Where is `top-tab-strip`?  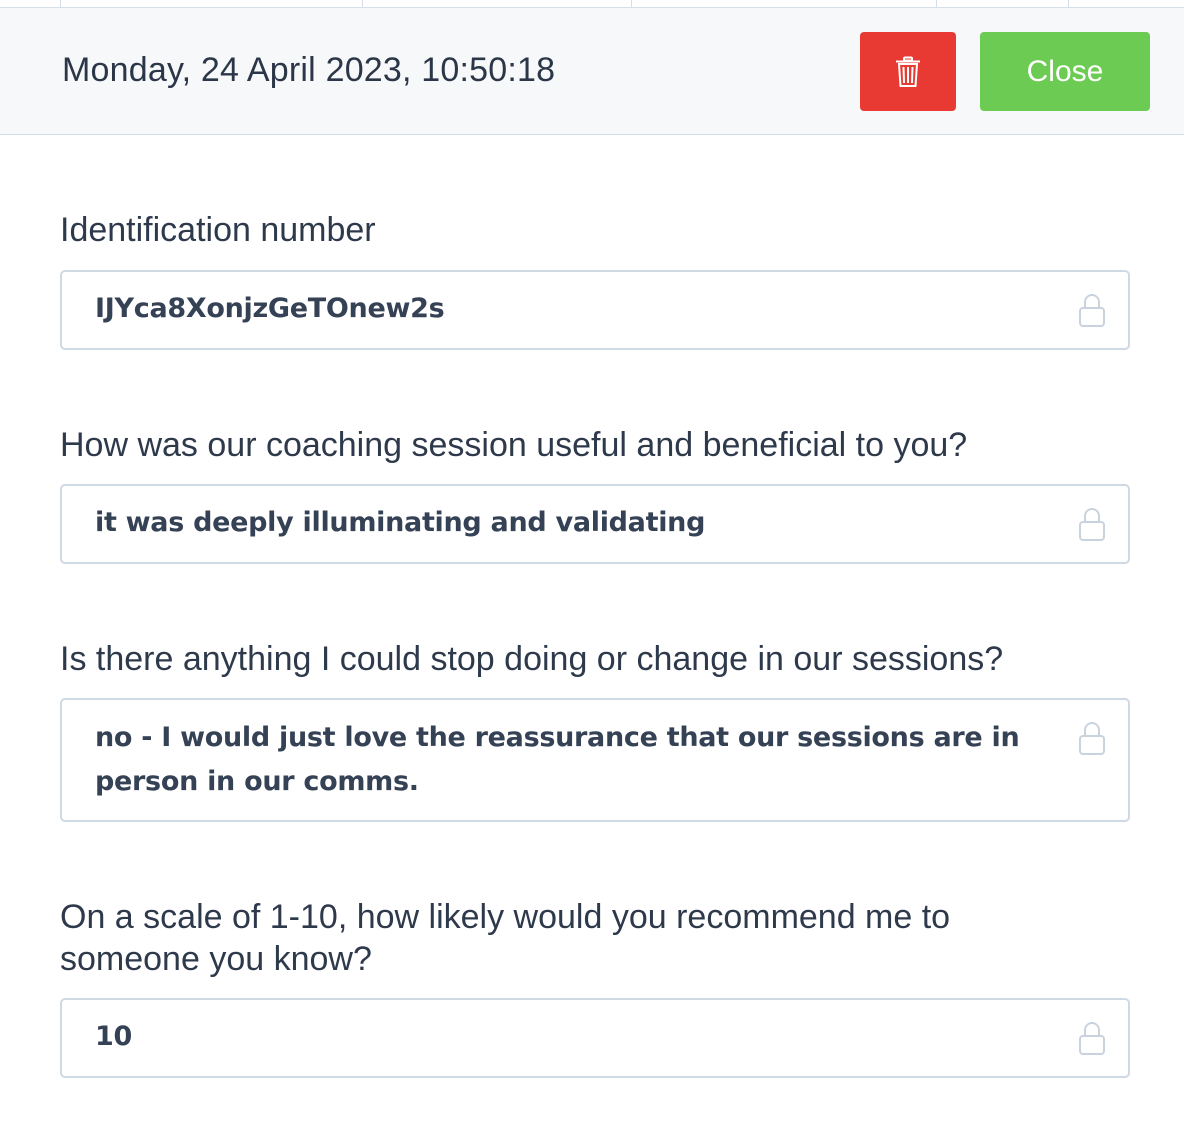 top-tab-strip is located at coordinates (592, 4).